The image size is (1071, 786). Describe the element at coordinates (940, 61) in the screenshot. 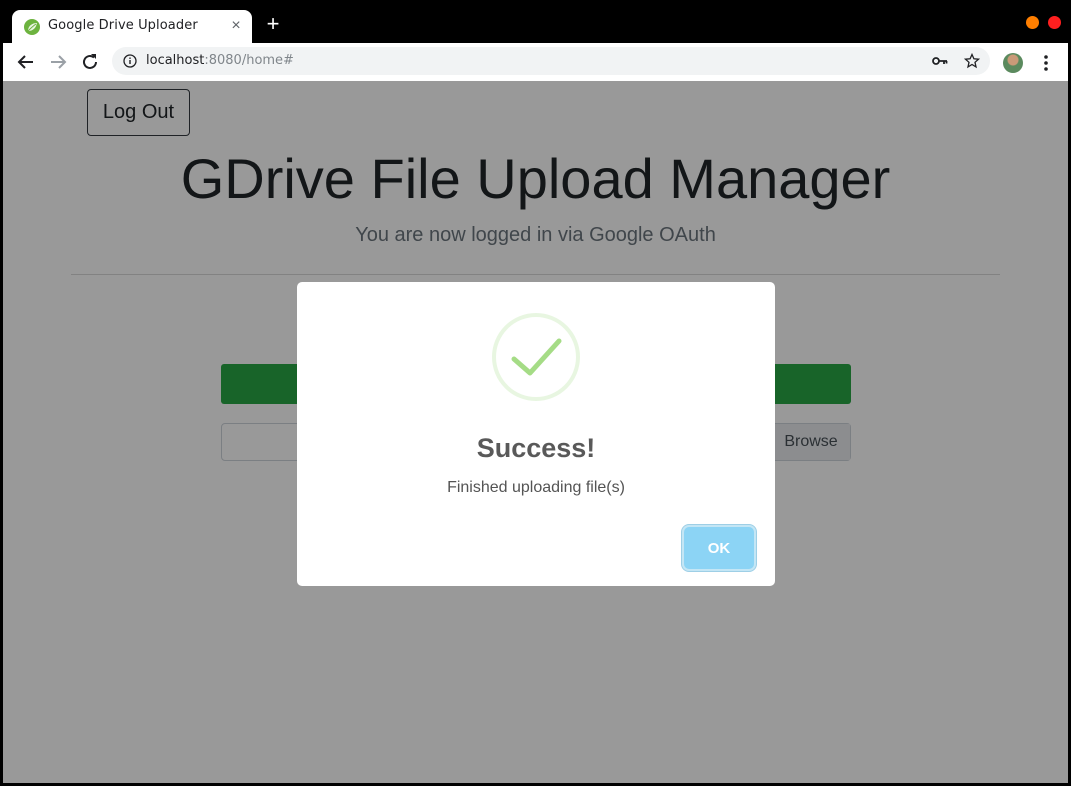

I see `key-icon` at that location.